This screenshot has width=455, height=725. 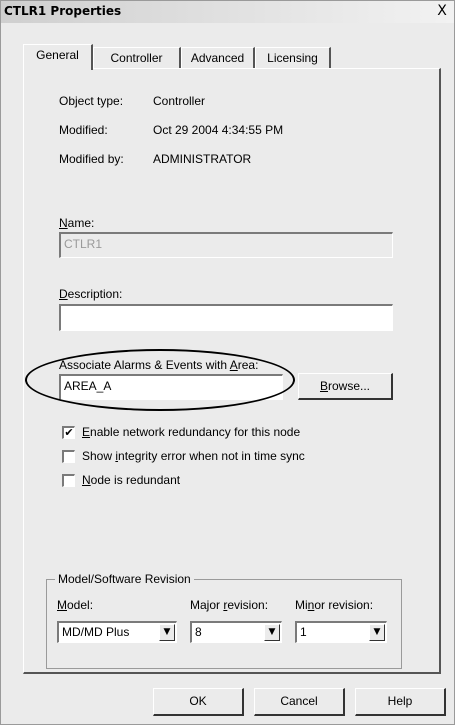 I want to click on model-select-value: MD/MD Plus, so click(x=96, y=632).